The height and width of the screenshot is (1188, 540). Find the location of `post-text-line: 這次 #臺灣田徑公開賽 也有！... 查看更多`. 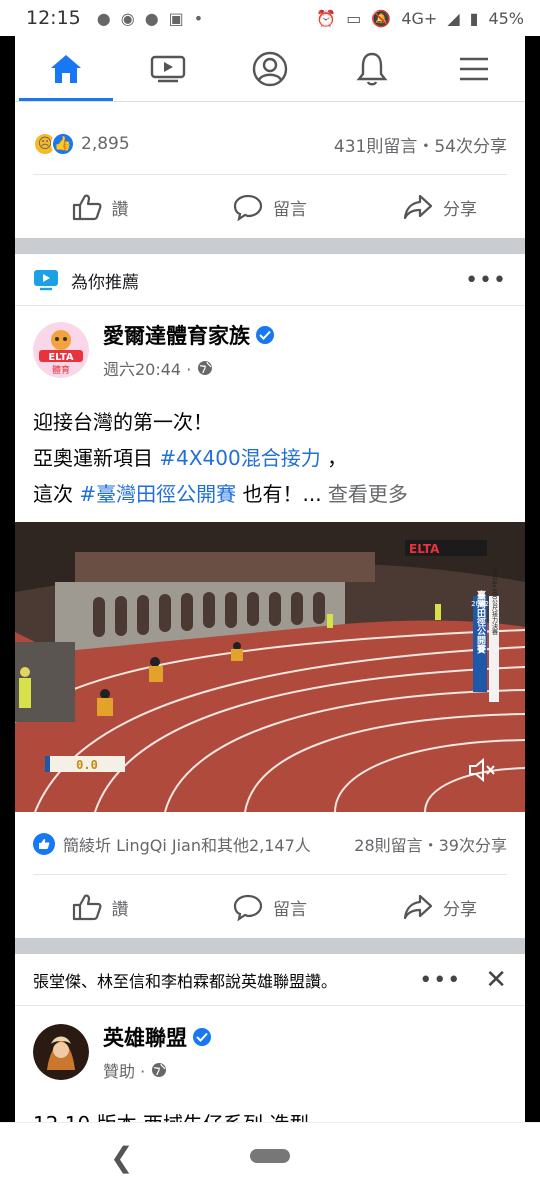

post-text-line: 這次 #臺灣田徑公開賽 也有！... 查看更多 is located at coordinates (273, 494).